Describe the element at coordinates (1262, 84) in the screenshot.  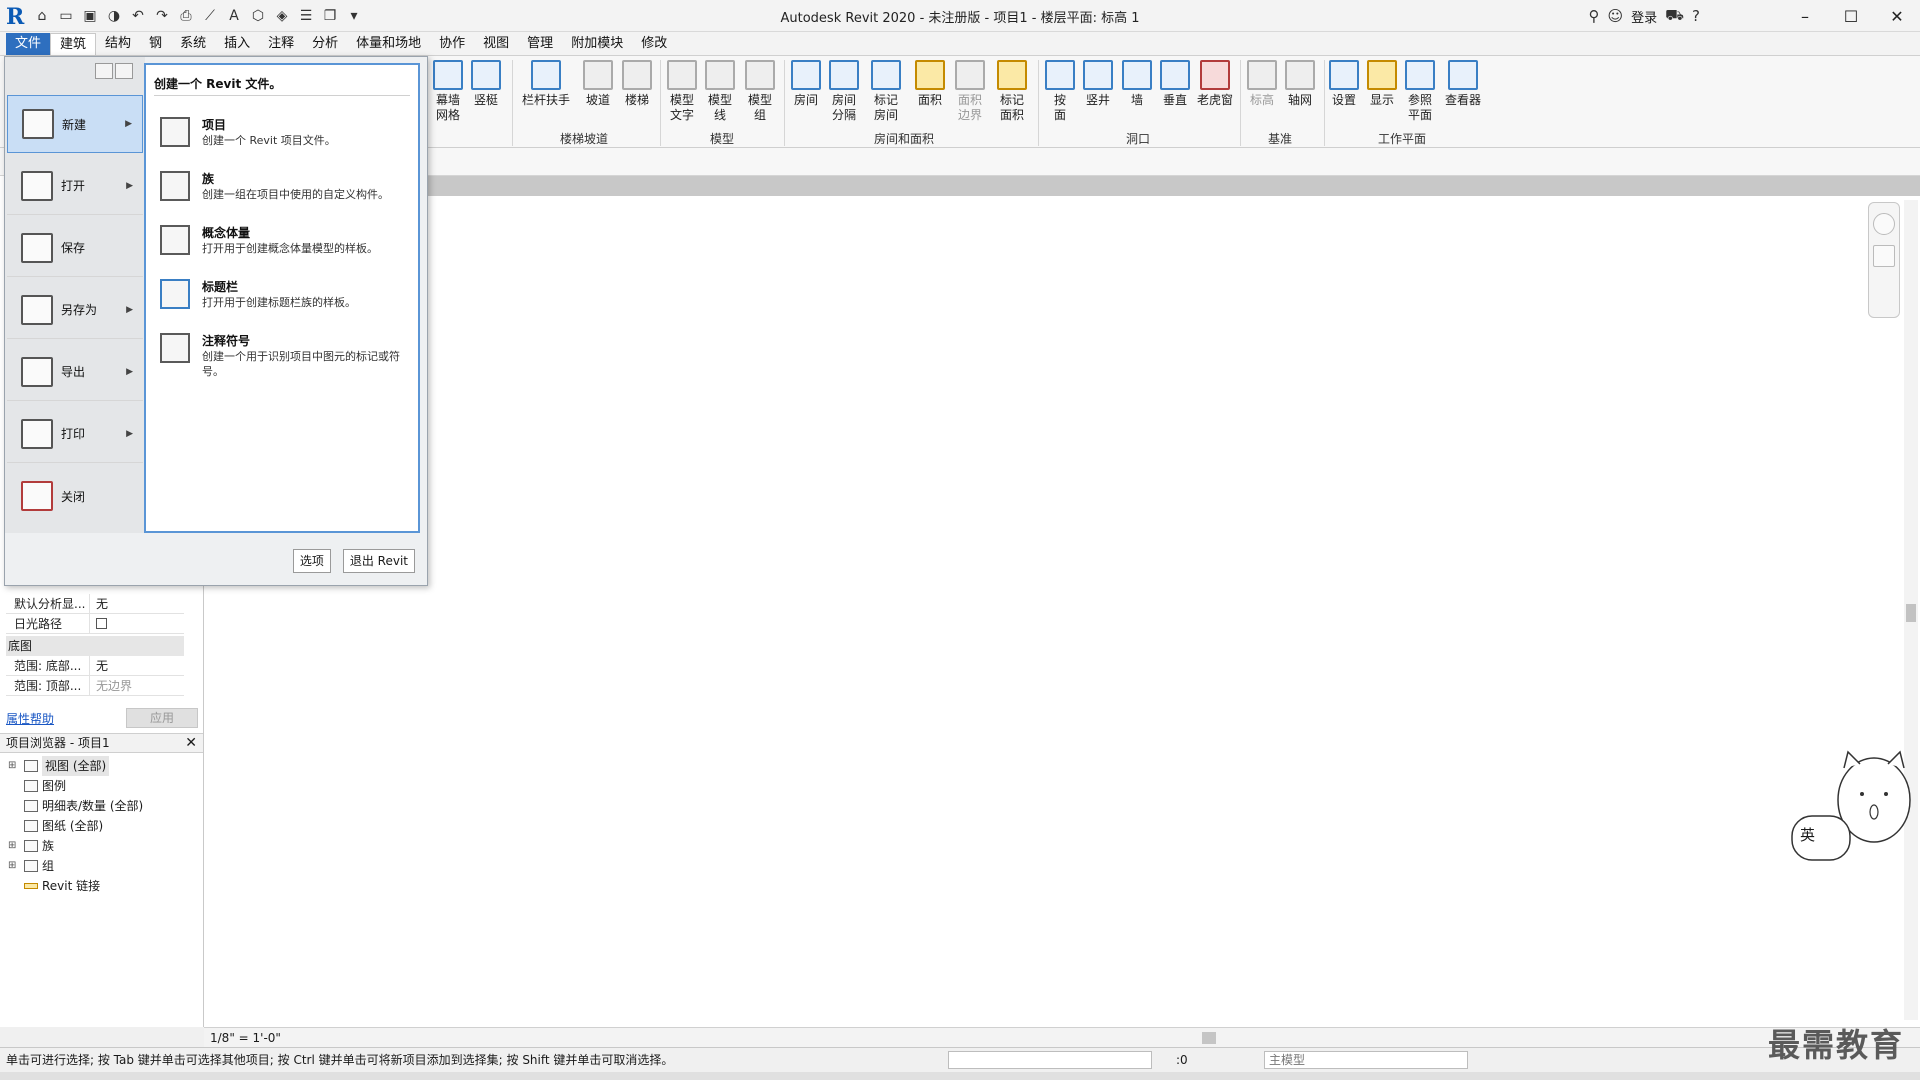
I see `level-button: 标高` at that location.